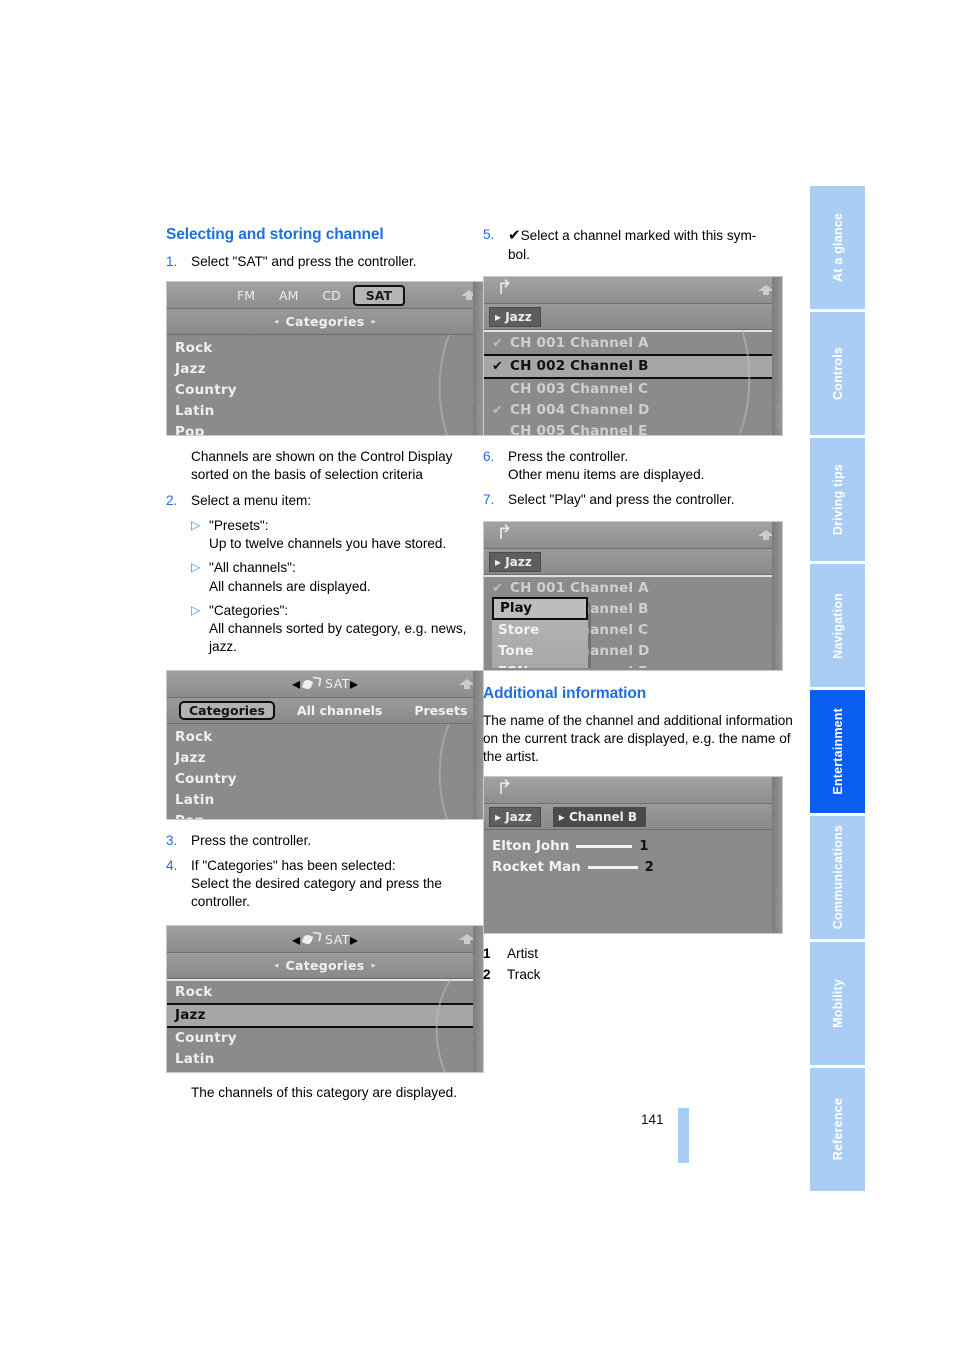  What do you see at coordinates (540, 609) in the screenshot?
I see `menu-item-play: Play` at bounding box center [540, 609].